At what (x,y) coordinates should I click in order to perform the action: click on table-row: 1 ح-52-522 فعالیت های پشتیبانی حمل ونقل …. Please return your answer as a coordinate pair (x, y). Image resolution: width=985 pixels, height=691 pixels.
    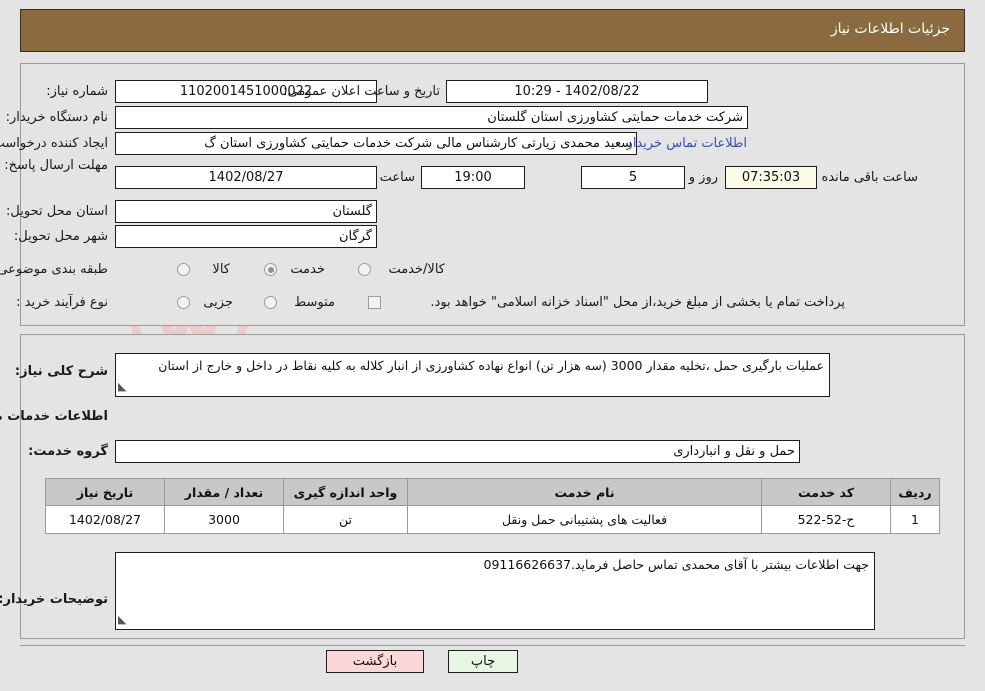
    Looking at the image, I should click on (492, 519).